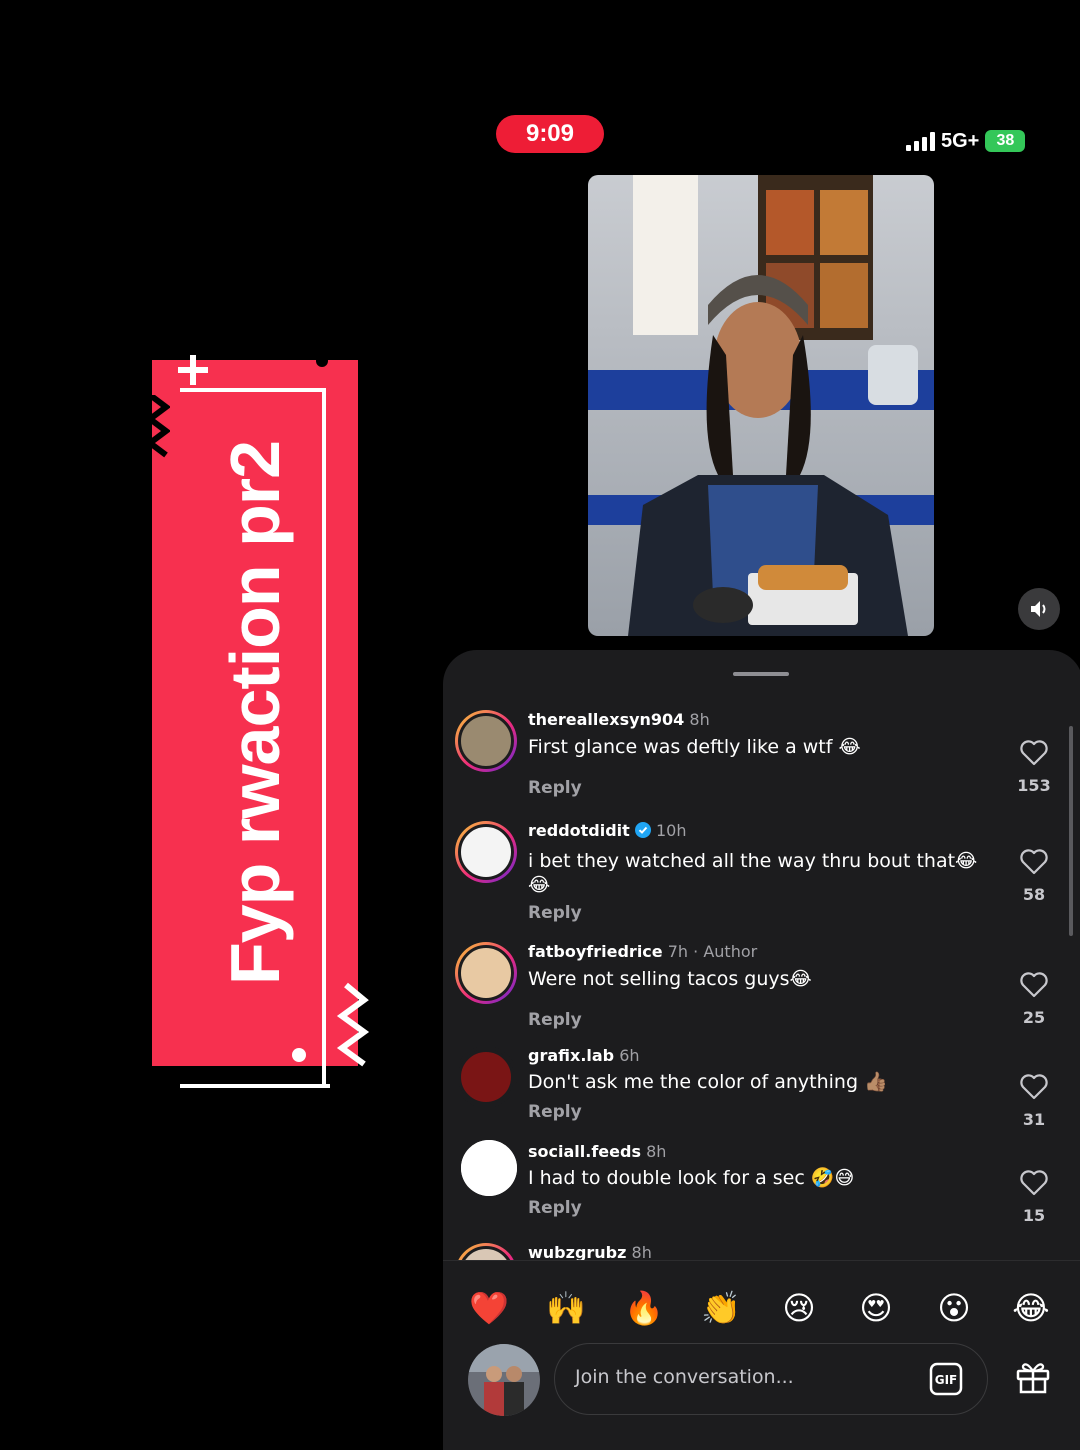  Describe the element at coordinates (1034, 767) in the screenshot. I see `like-button: 153` at that location.